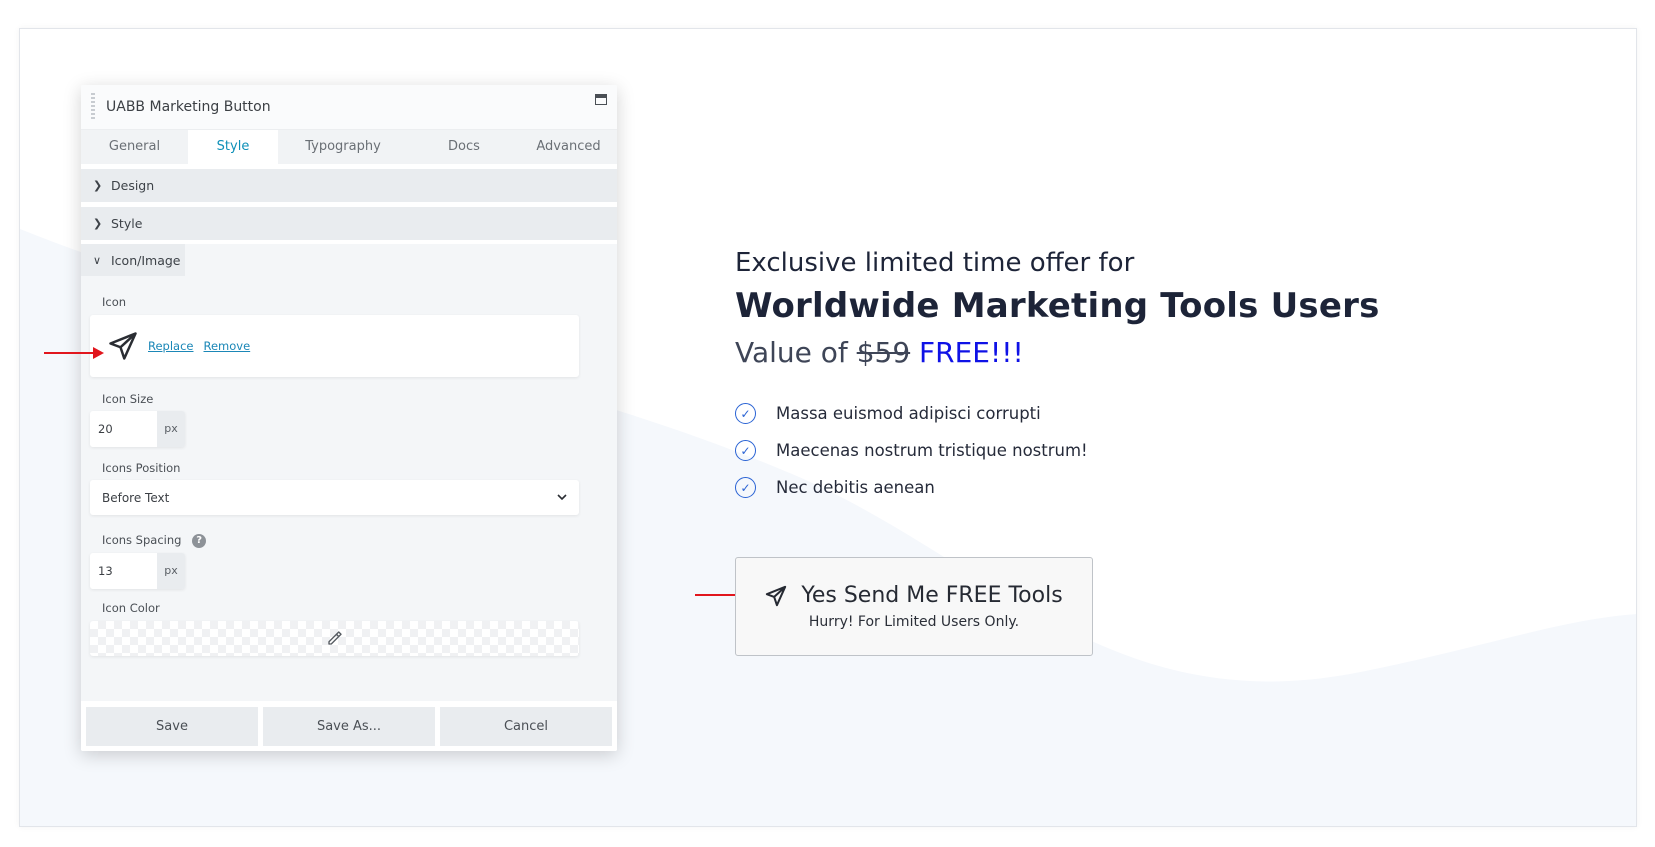  I want to click on icon-color-label: Icon Color, so click(131, 607).